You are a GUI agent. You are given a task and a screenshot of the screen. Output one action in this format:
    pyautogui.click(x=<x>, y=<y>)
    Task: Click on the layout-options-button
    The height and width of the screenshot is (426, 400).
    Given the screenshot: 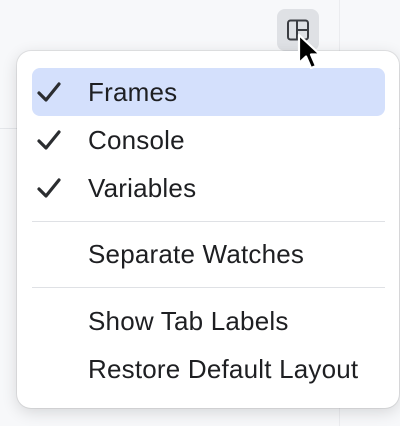 What is the action you would take?
    pyautogui.click(x=298, y=30)
    